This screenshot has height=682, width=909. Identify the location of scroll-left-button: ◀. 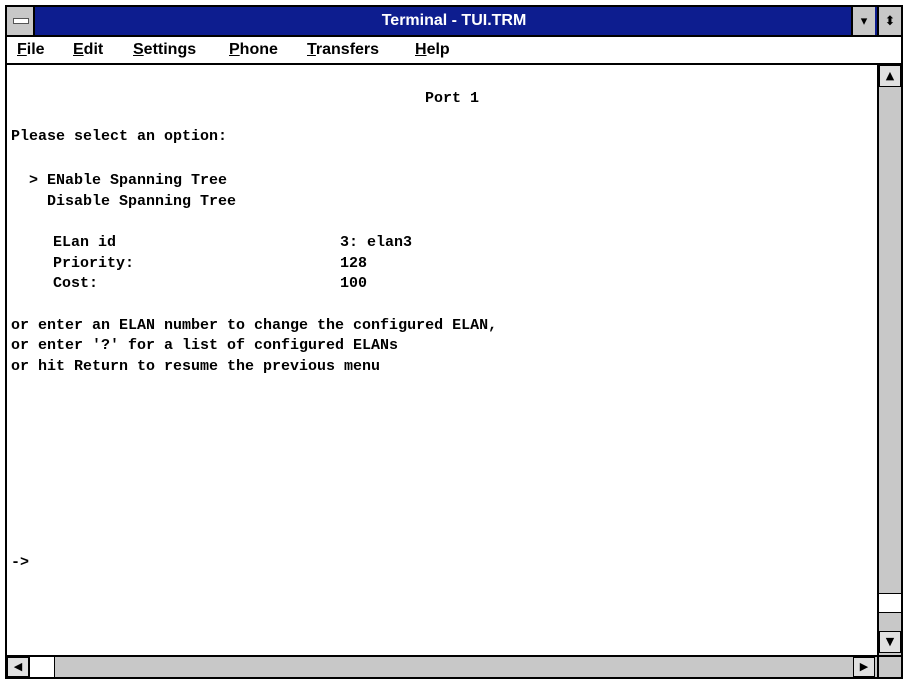
(18, 667).